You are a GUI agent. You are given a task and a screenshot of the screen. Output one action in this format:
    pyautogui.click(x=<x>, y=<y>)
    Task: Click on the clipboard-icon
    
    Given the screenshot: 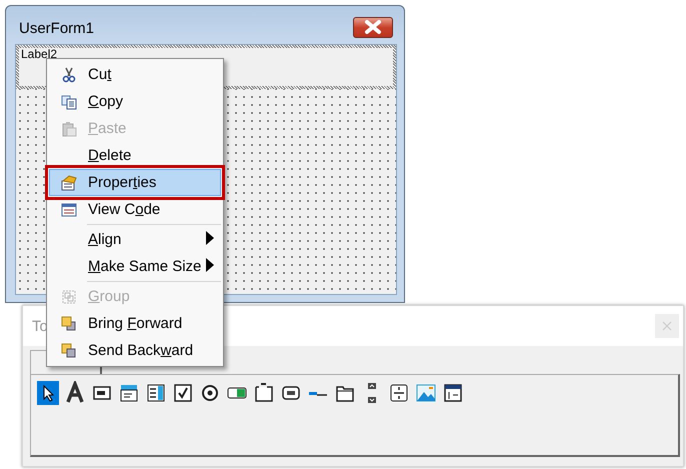 What is the action you would take?
    pyautogui.click(x=69, y=128)
    